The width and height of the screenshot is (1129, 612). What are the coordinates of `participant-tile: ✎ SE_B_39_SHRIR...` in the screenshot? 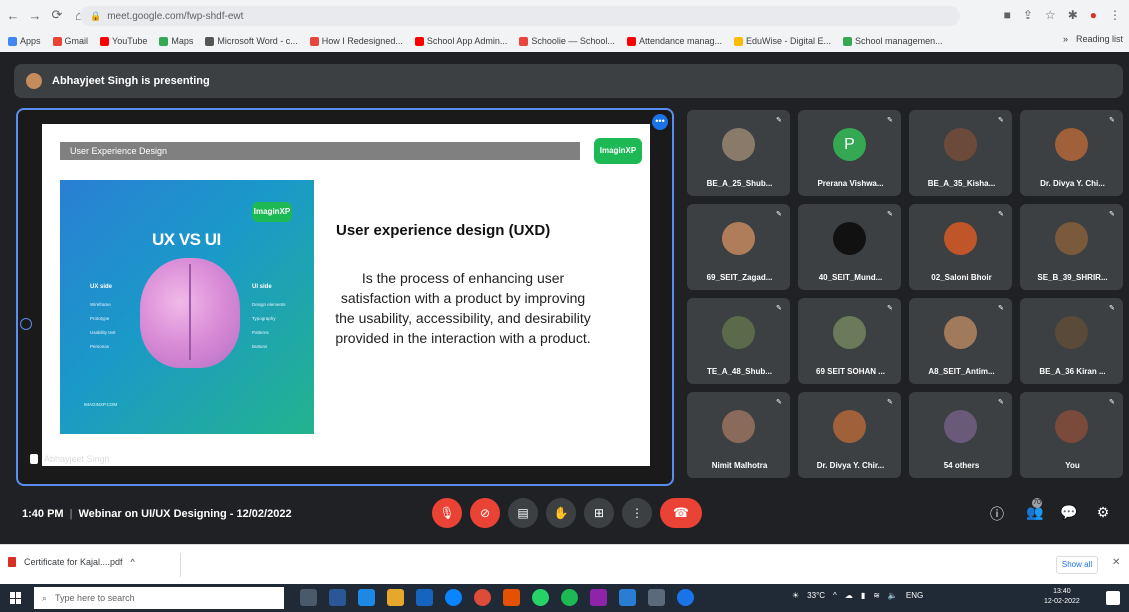 It's located at (1071, 247).